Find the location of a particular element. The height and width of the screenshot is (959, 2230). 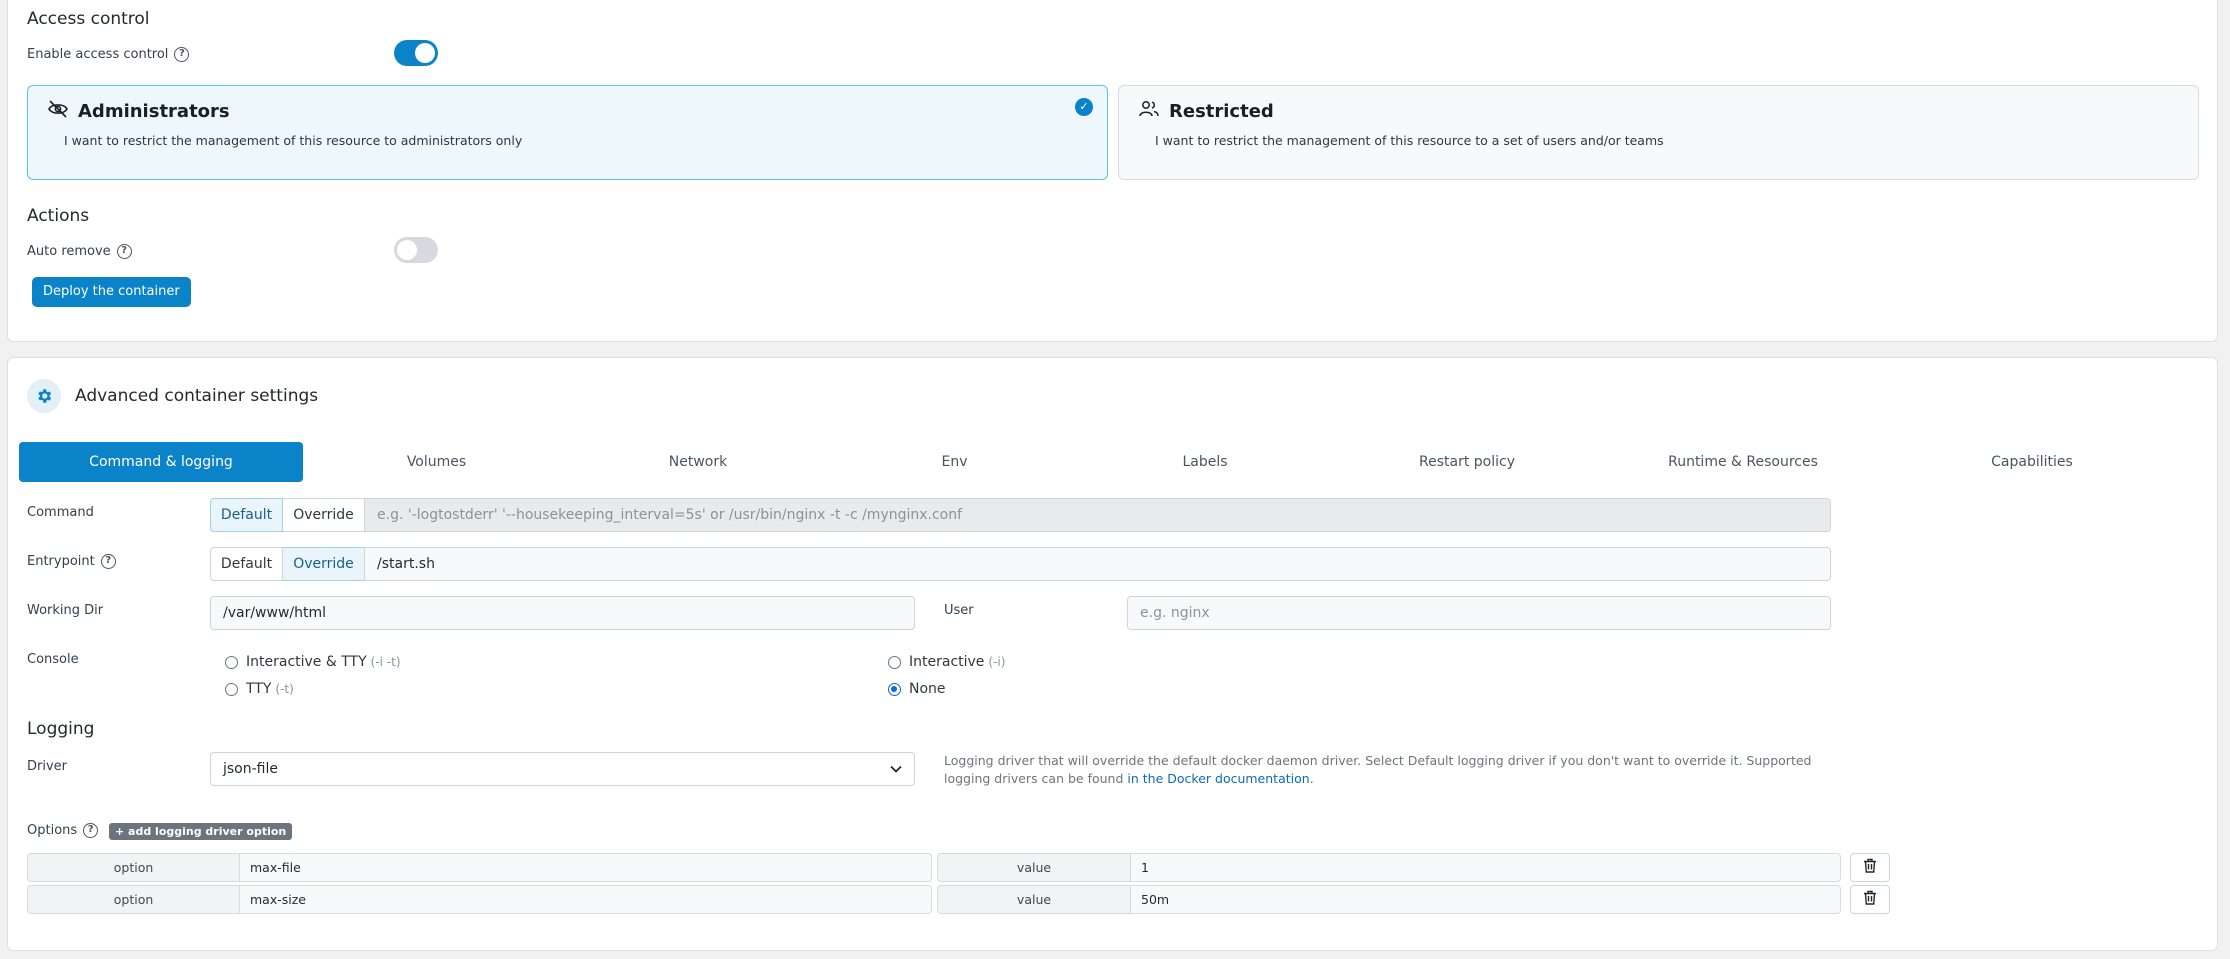

tab-command-logging: Command & logging is located at coordinates (161, 462).